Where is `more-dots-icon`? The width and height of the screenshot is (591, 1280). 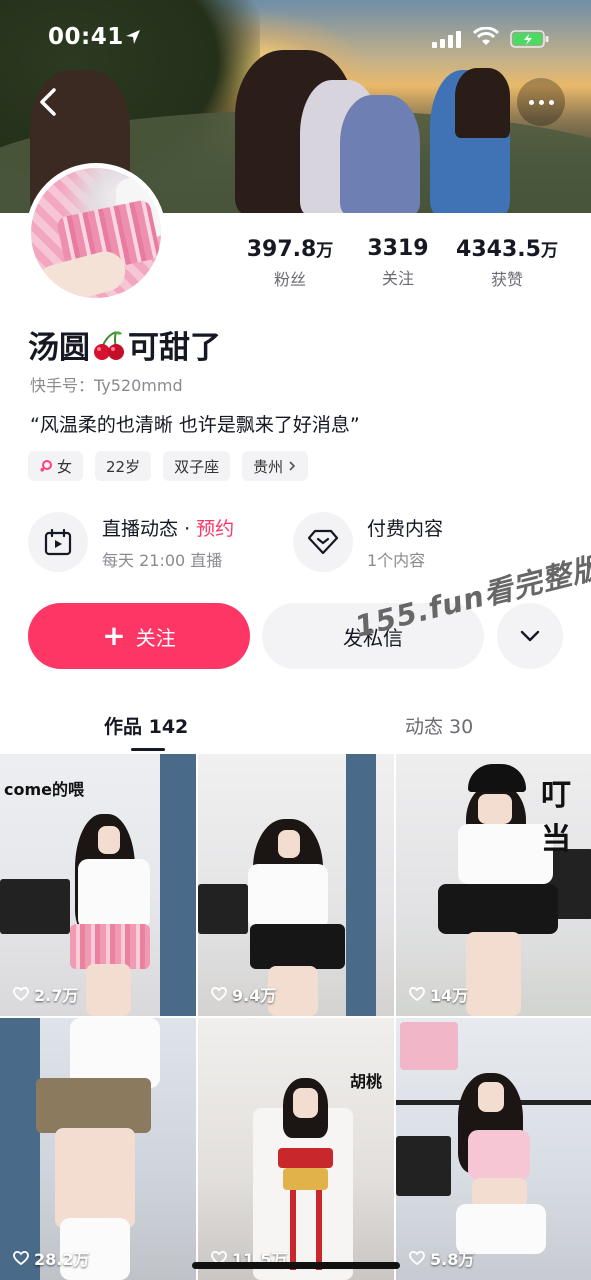
more-dots-icon is located at coordinates (541, 102).